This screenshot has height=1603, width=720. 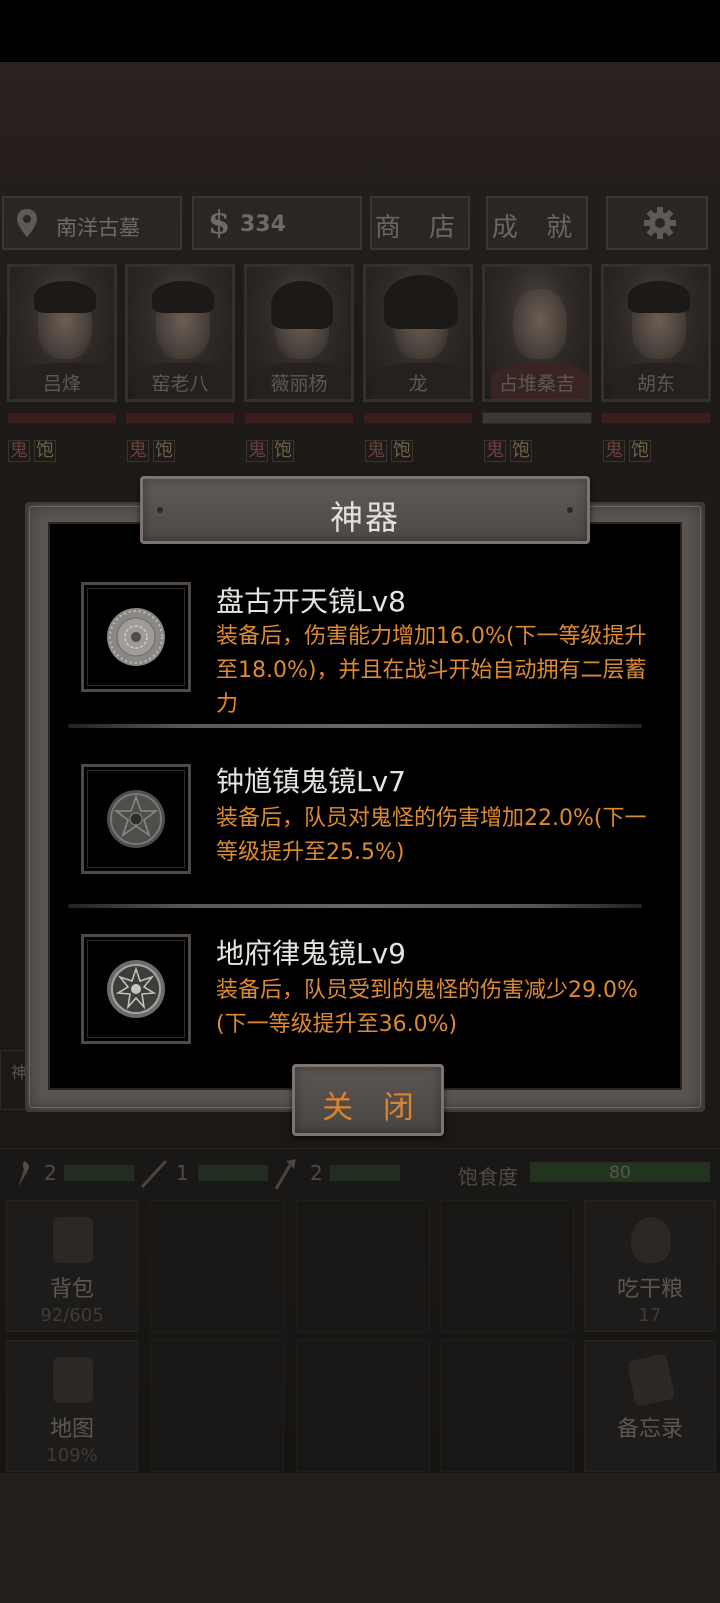 I want to click on achievements-button: 成 就, so click(x=537, y=223).